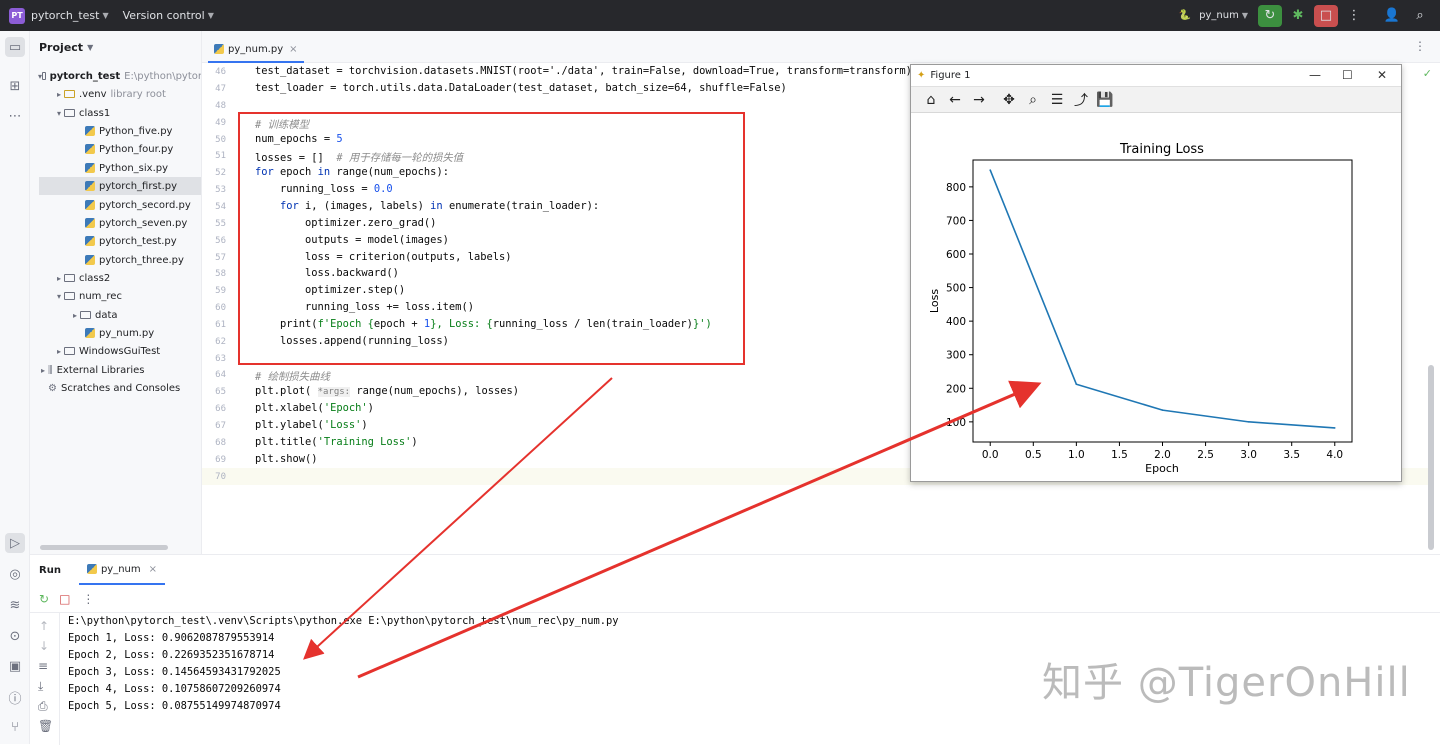 The image size is (1440, 745). What do you see at coordinates (1431, 457) in the screenshot?
I see `vertical-scrollbar` at bounding box center [1431, 457].